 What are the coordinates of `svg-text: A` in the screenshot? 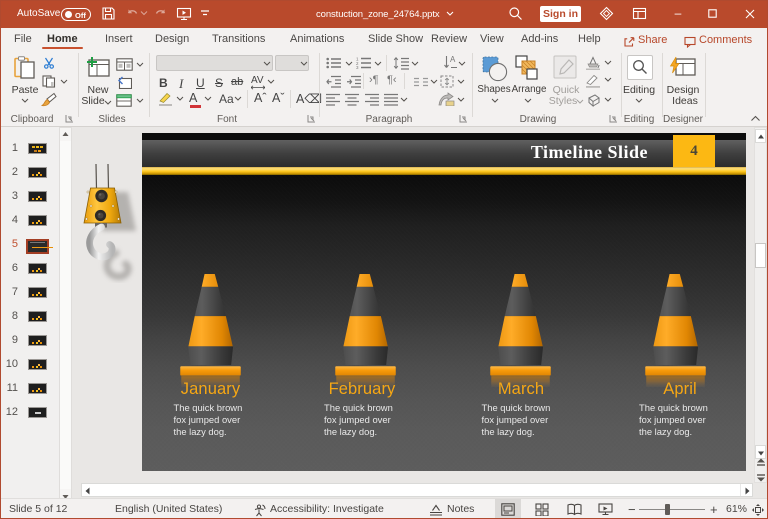 It's located at (453, 59).